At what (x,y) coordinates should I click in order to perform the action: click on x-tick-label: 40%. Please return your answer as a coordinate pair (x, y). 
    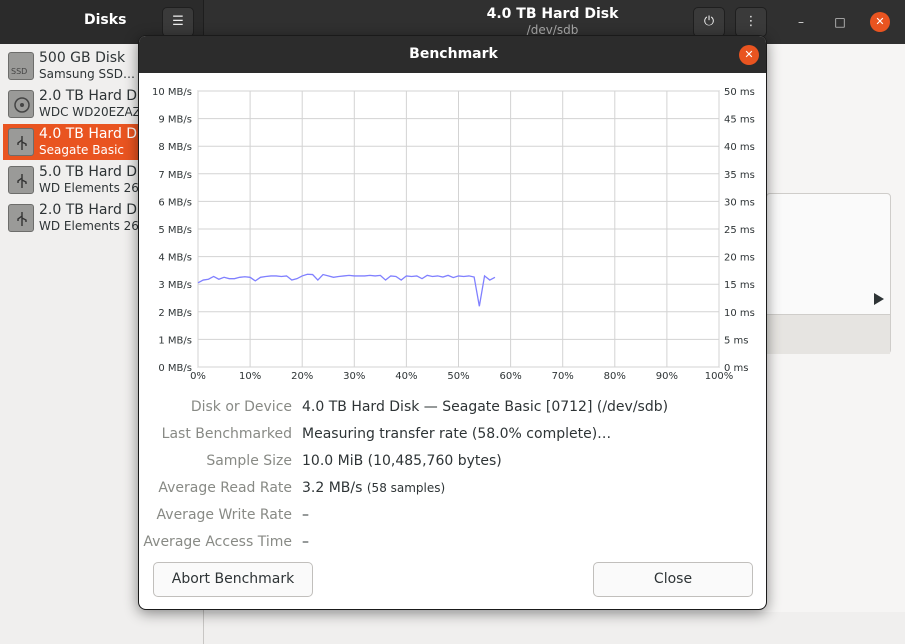
    Looking at the image, I should click on (406, 376).